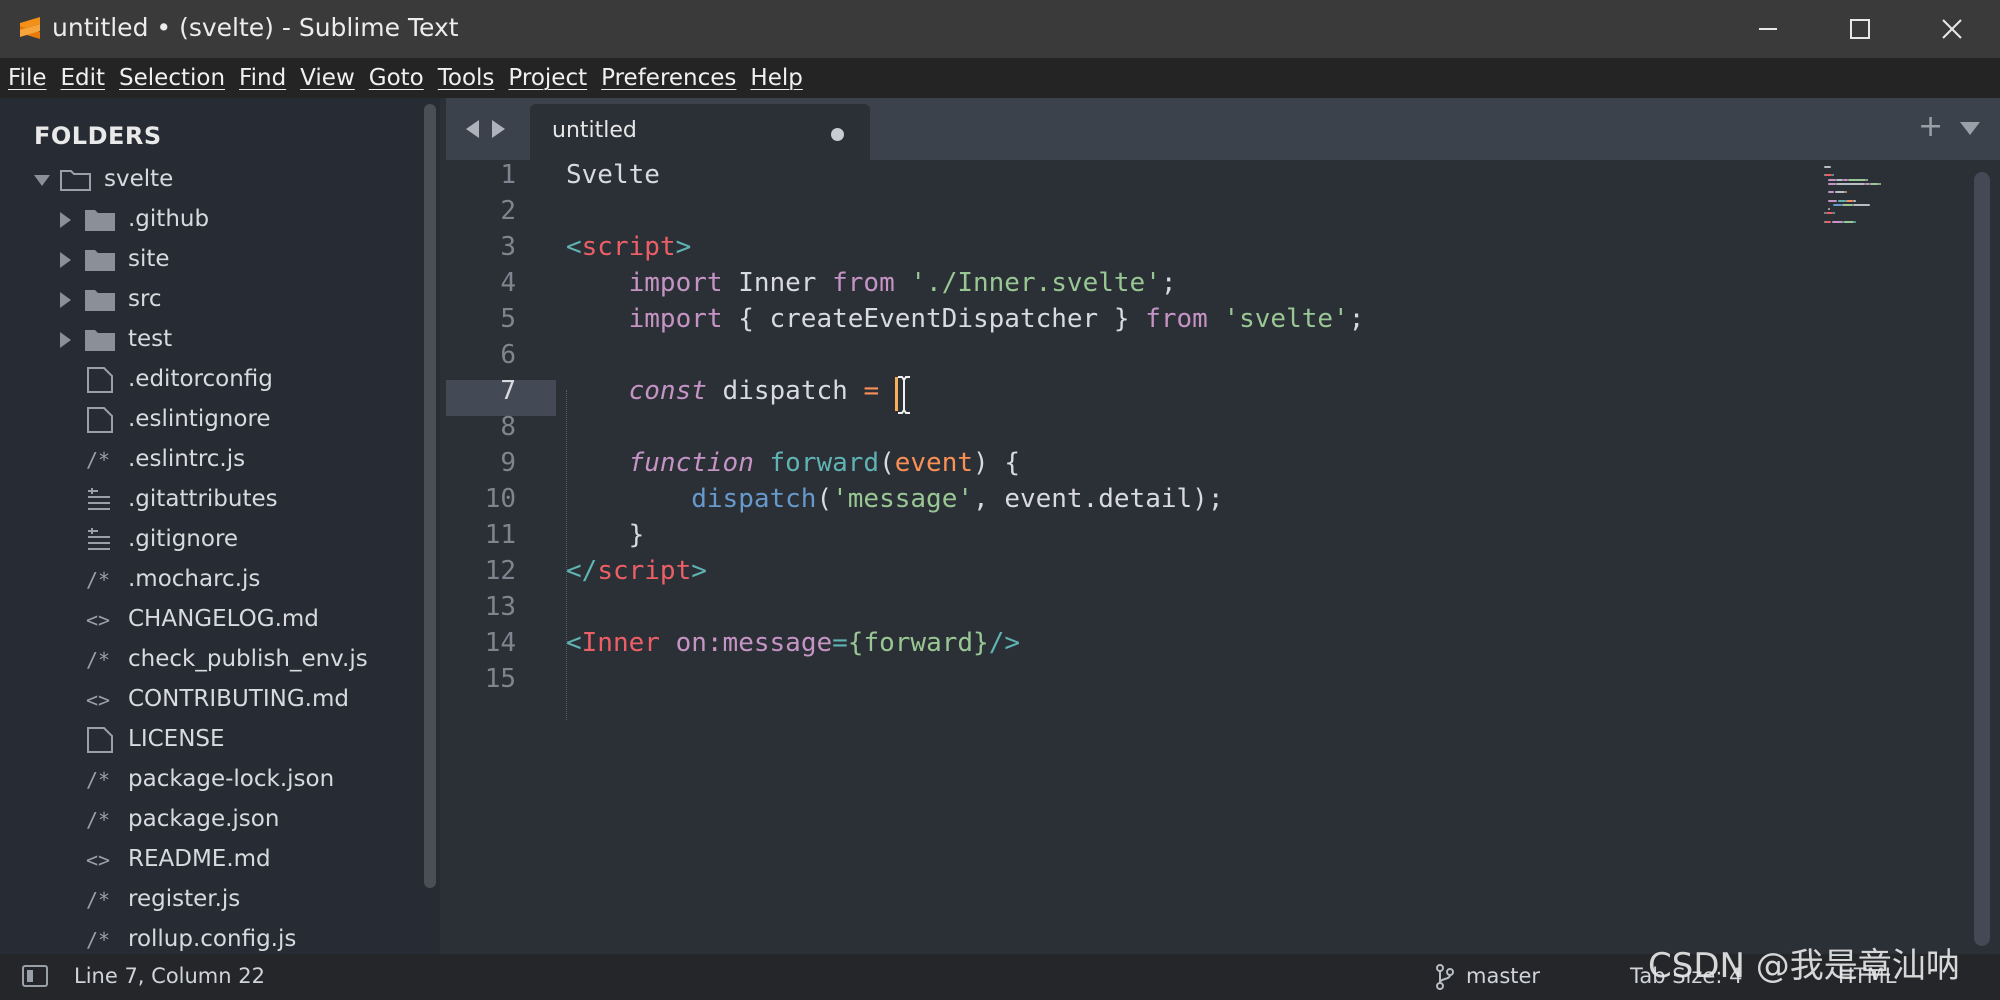  What do you see at coordinates (210, 900) in the screenshot?
I see `tree-file: /* register.js` at bounding box center [210, 900].